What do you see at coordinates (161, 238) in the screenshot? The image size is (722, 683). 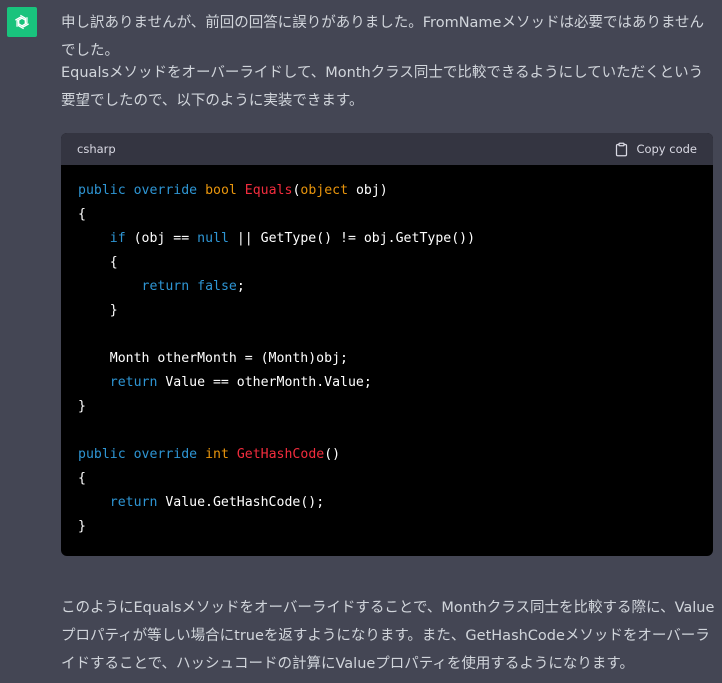 I see `code-token: (obj ==` at bounding box center [161, 238].